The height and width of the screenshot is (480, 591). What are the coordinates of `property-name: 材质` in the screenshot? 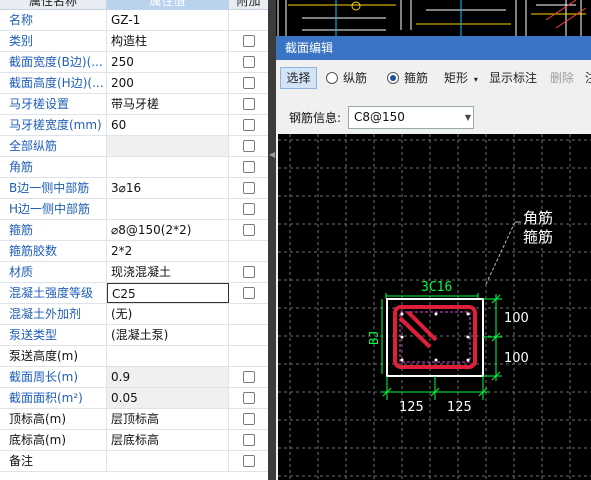 It's located at (53, 272).